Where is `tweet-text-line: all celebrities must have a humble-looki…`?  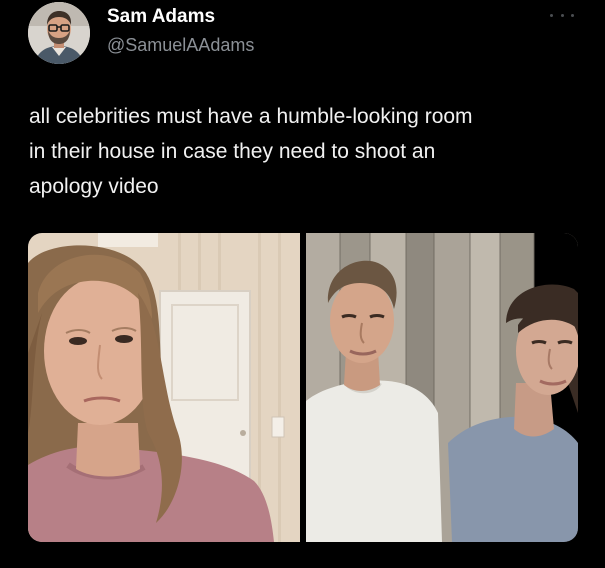
tweet-text-line: all celebrities must have a humble-looki… is located at coordinates (251, 116).